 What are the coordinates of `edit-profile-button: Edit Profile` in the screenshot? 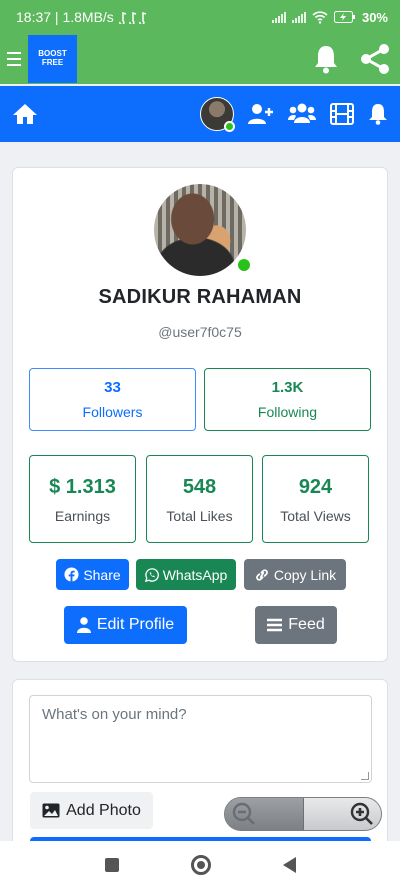 It's located at (125, 625).